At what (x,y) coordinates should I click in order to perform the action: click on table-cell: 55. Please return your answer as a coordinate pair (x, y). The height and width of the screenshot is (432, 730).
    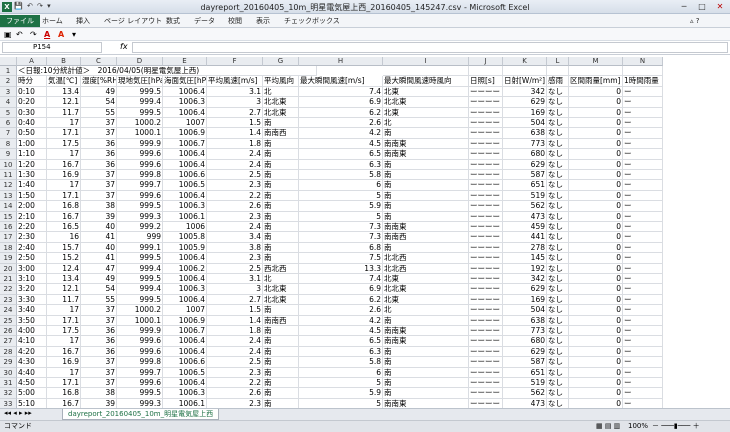
    Looking at the image, I should click on (99, 112).